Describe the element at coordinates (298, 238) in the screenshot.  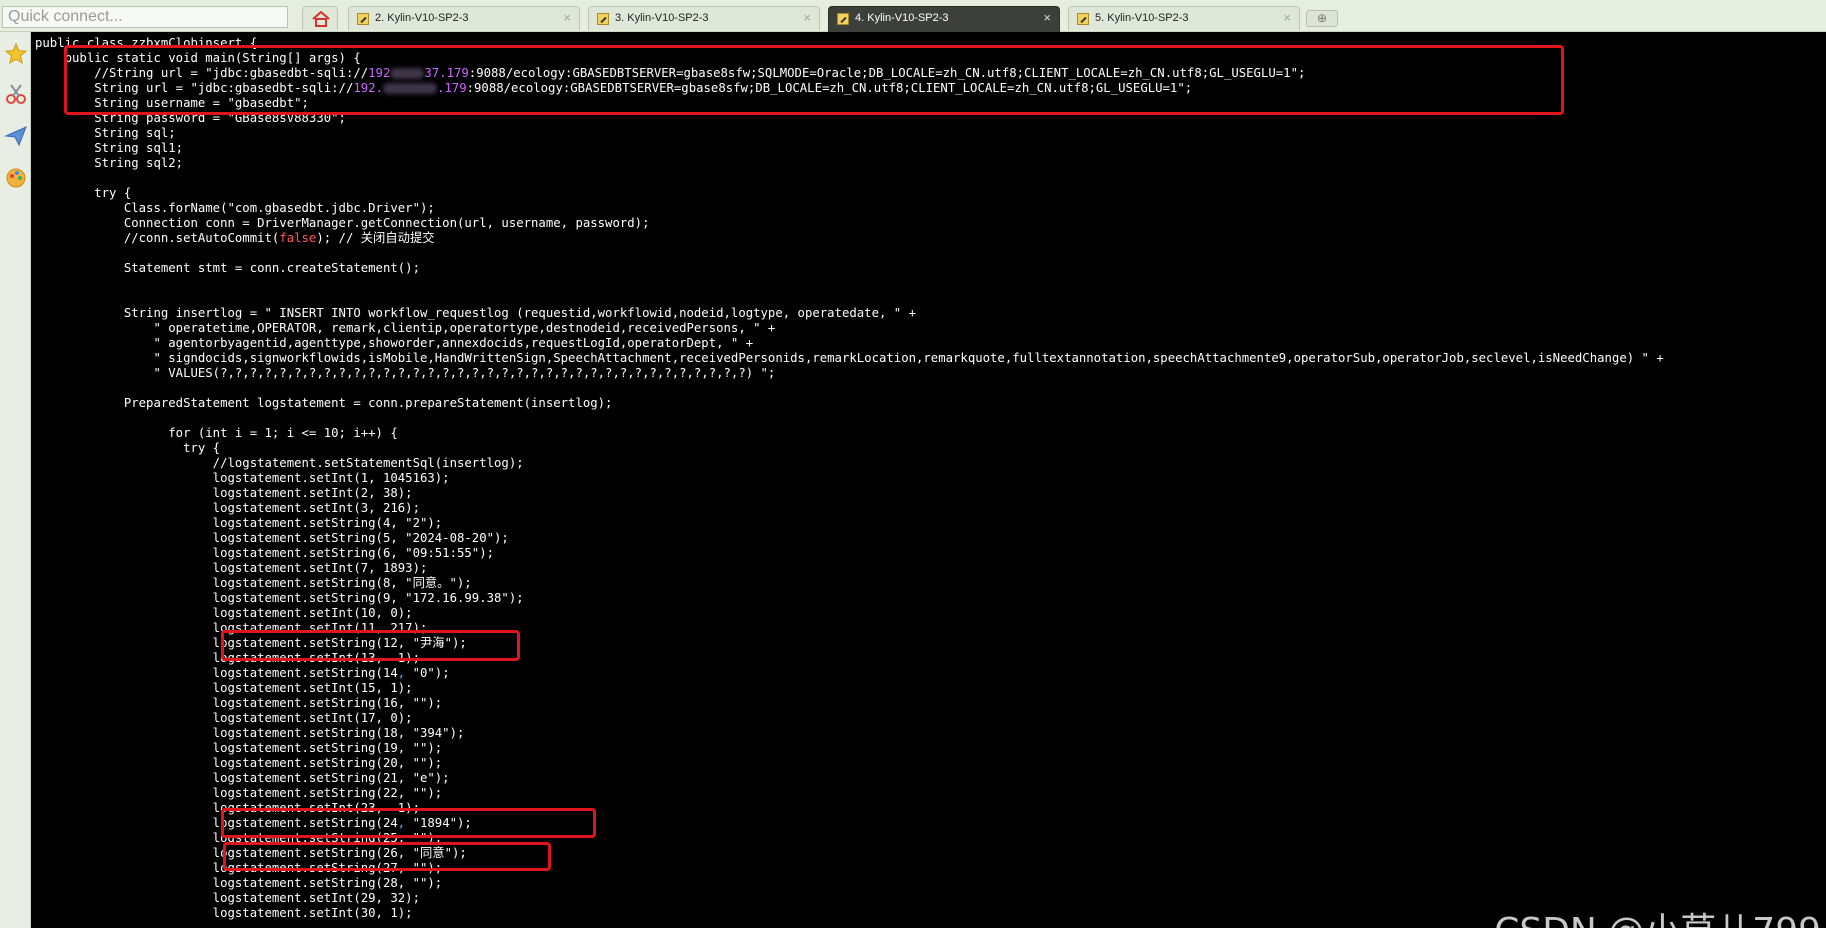
I see `code-token: false` at that location.